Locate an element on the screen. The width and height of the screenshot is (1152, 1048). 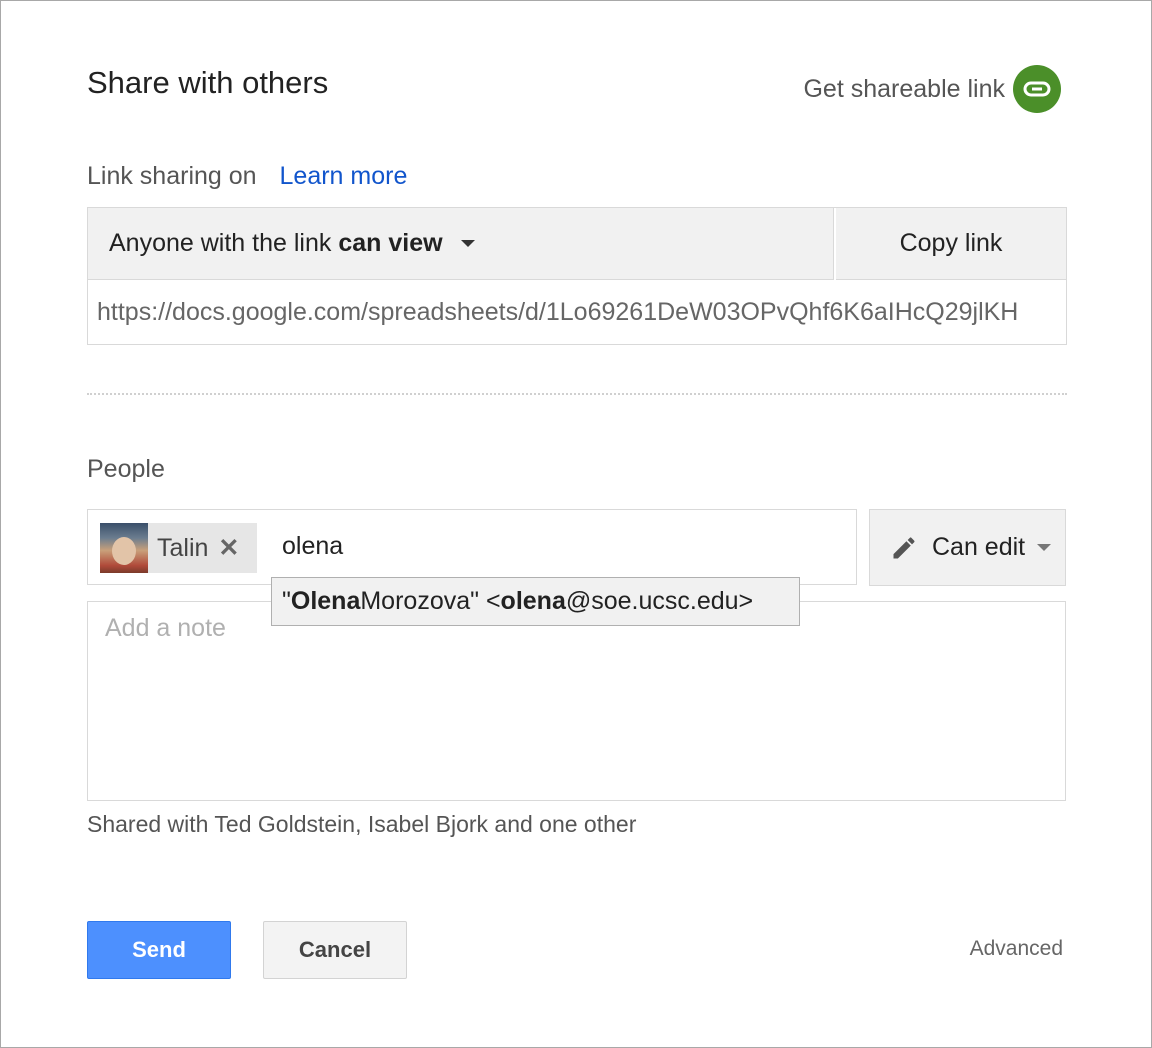
permission-dropdown: Can edit is located at coordinates (967, 547).